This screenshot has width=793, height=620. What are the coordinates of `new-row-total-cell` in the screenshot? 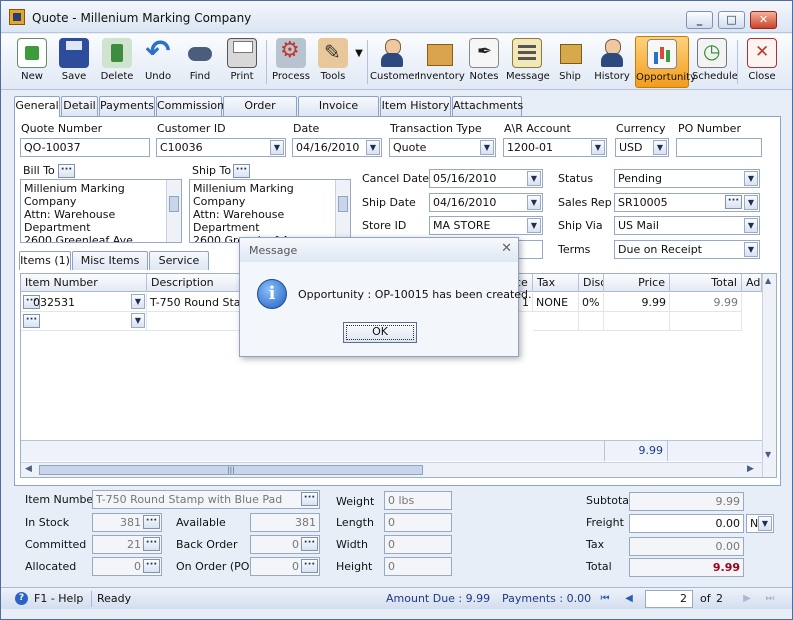 It's located at (706, 321).